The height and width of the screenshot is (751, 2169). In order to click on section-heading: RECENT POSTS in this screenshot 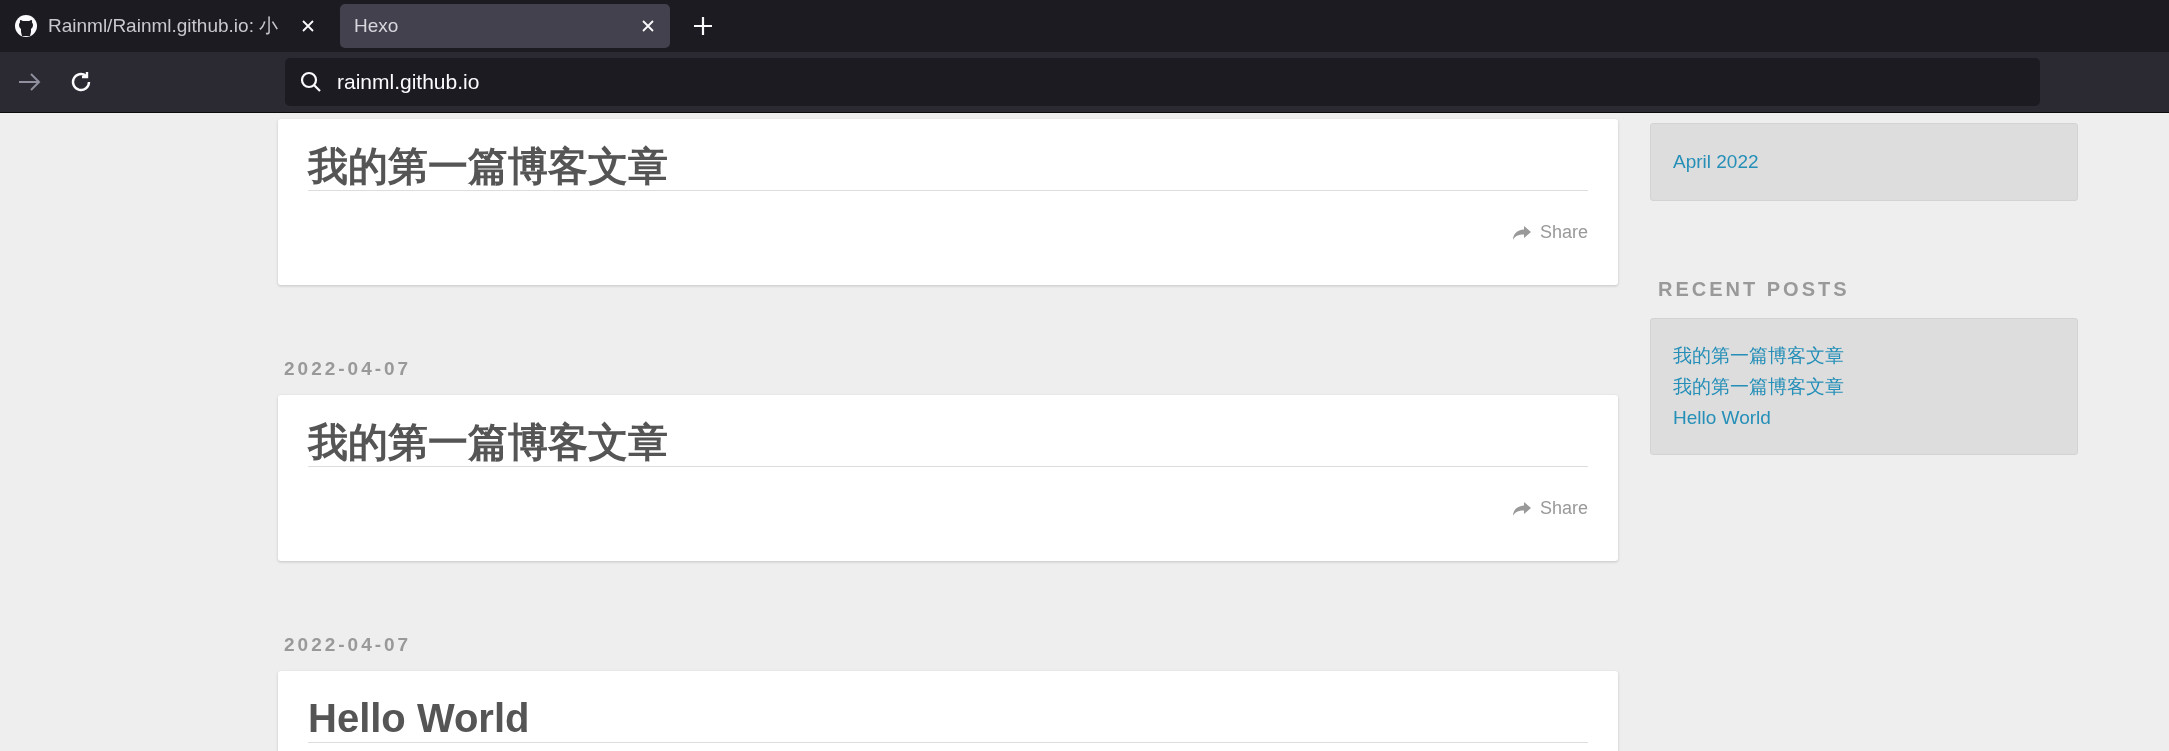, I will do `click(1754, 289)`.